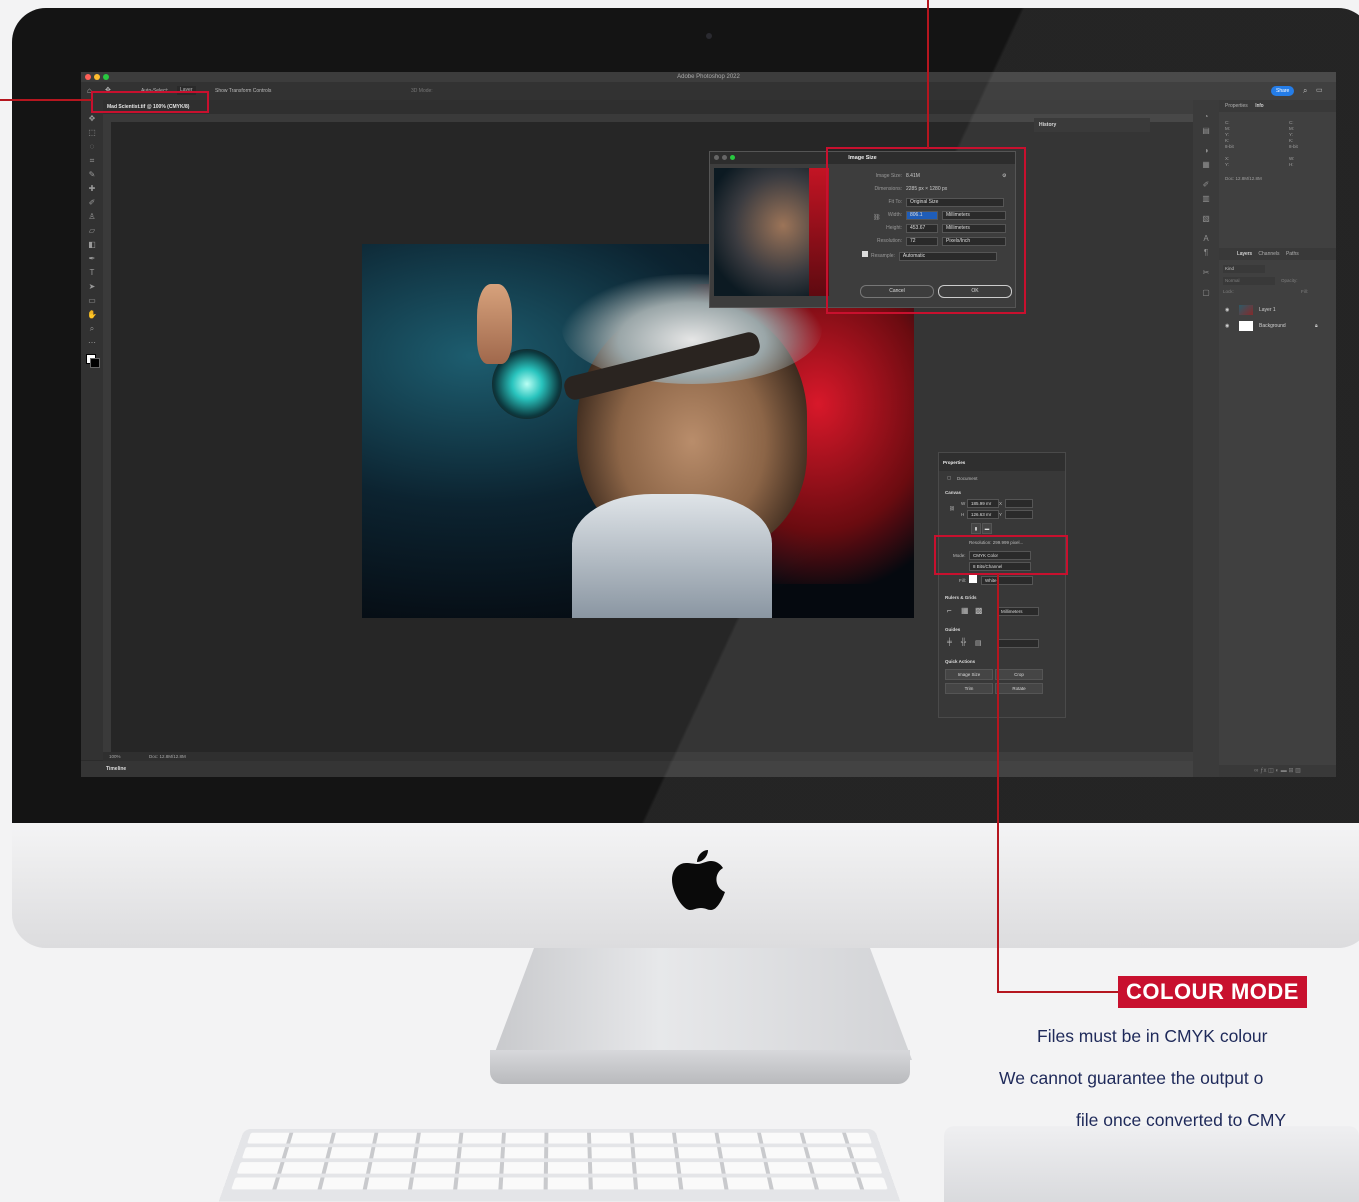 This screenshot has height=1202, width=1359. Describe the element at coordinates (961, 597) in the screenshot. I see `rulers-grids-section: Rulers & Grids` at that location.